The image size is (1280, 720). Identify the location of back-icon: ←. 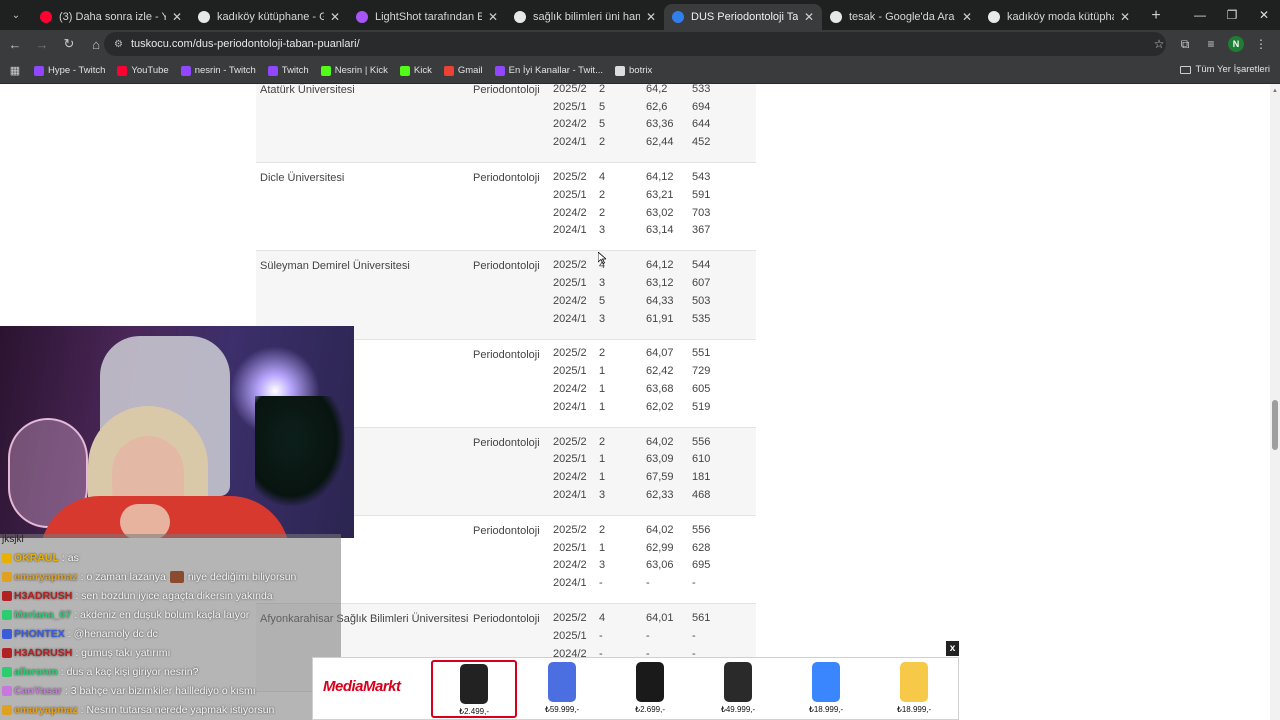
(15, 44).